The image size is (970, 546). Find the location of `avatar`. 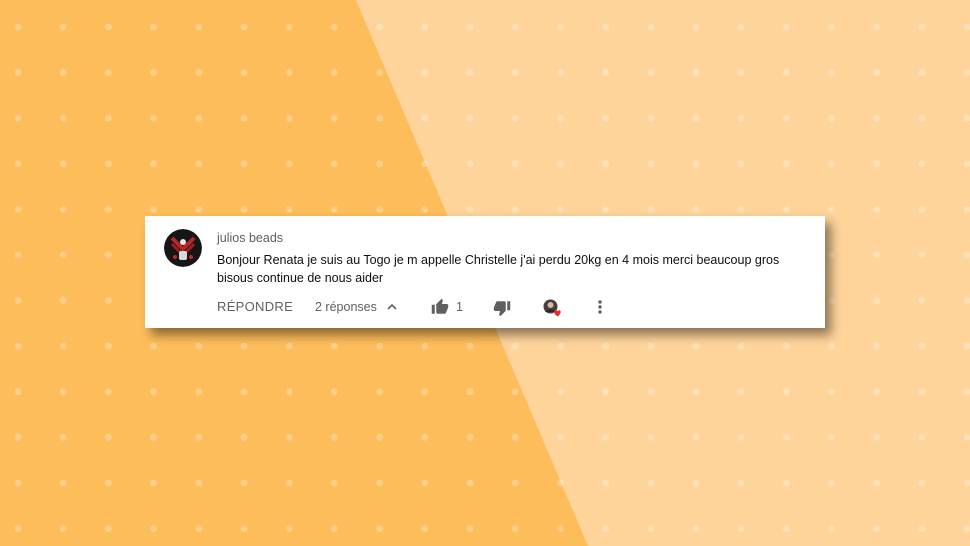

avatar is located at coordinates (183, 248).